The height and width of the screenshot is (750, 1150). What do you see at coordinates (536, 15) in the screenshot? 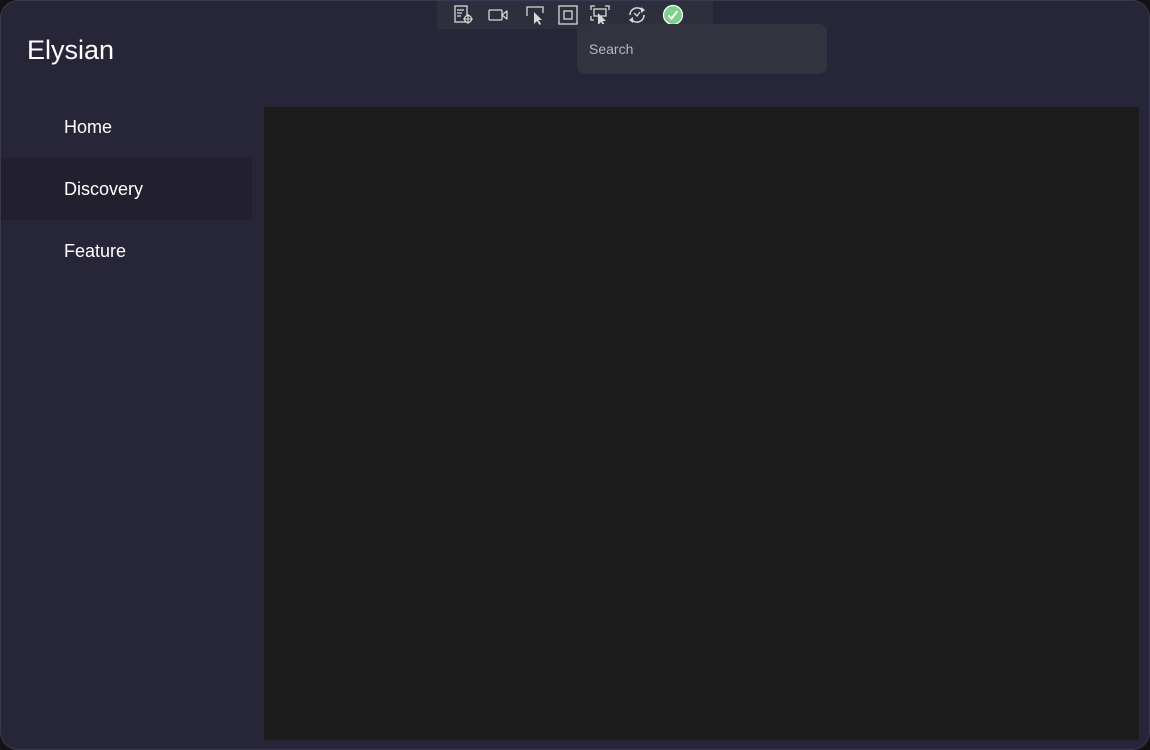
I see `select-element-icon` at bounding box center [536, 15].